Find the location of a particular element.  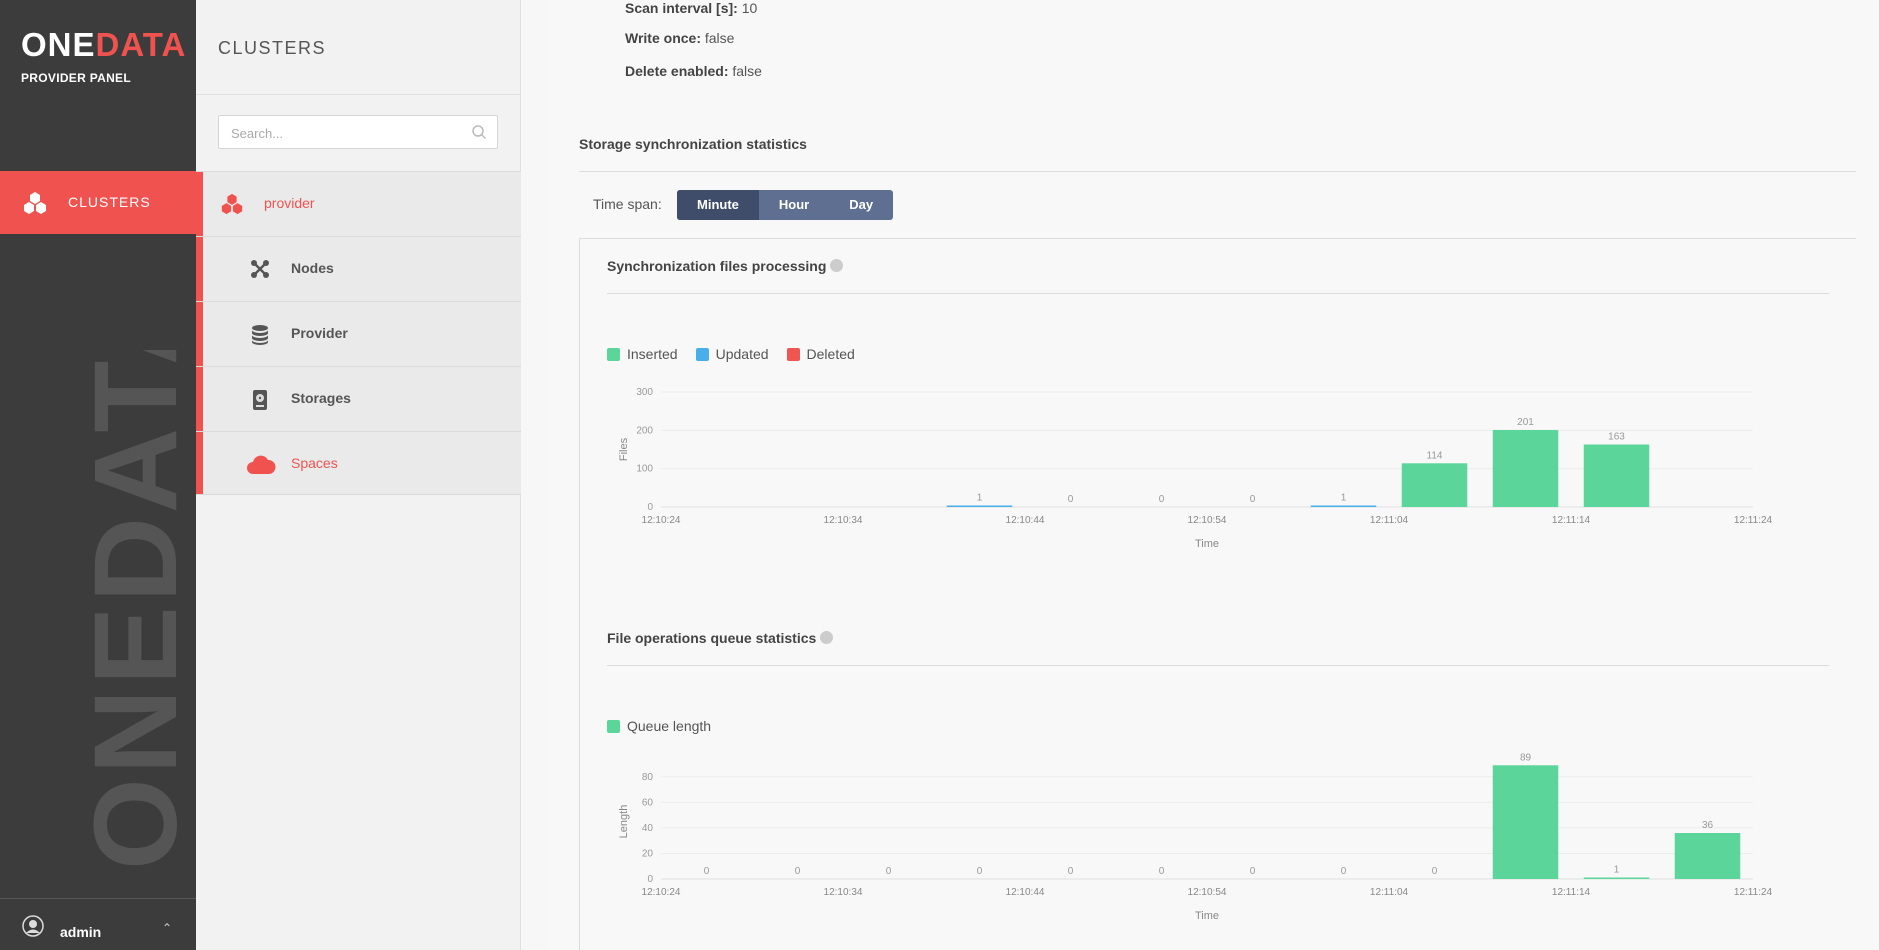

y-tick-label: 0 is located at coordinates (650, 507).